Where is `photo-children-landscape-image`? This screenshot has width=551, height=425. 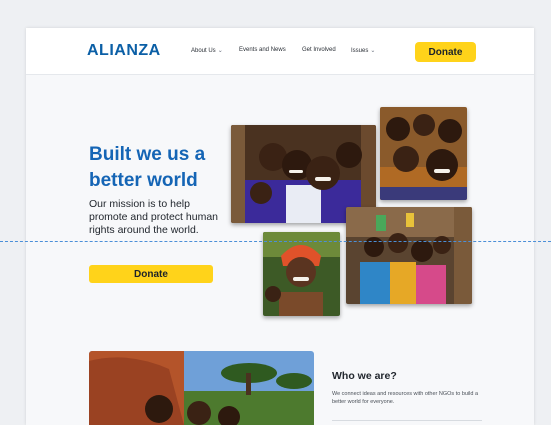 photo-children-landscape-image is located at coordinates (201, 388).